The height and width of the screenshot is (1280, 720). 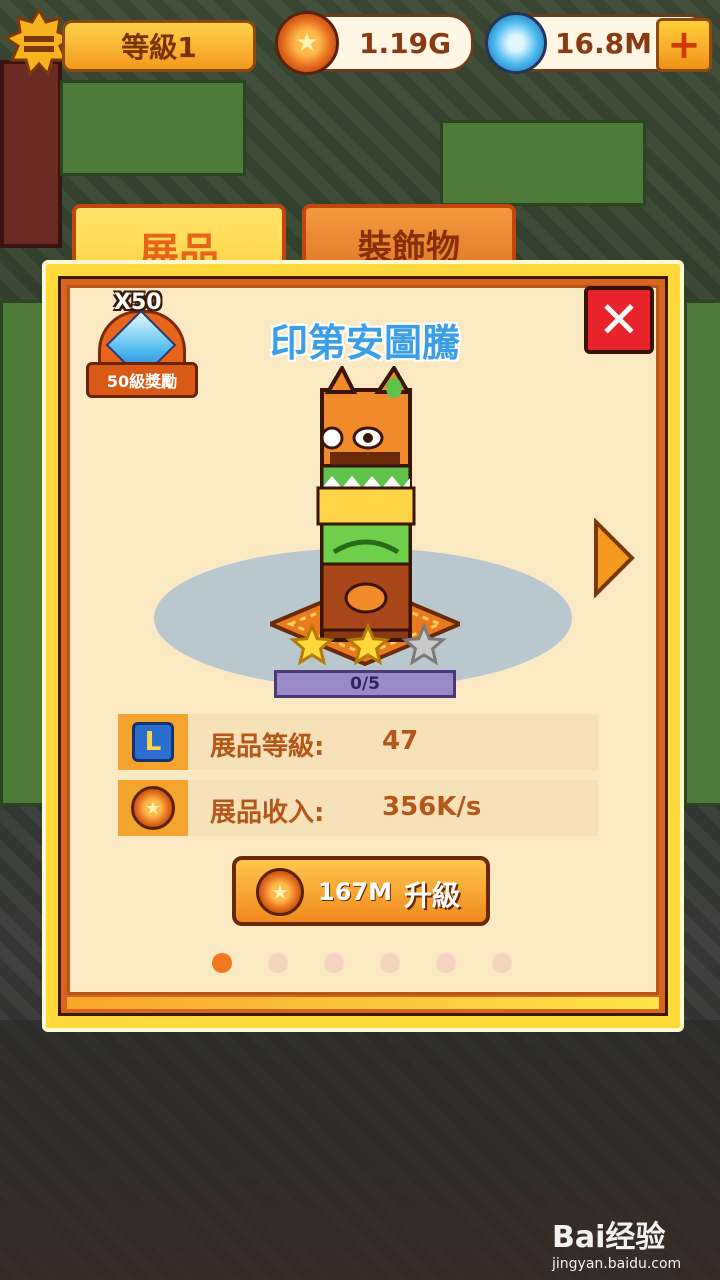 I want to click on stat-row-income: ★ 展品收入: 356K/s, so click(x=358, y=808).